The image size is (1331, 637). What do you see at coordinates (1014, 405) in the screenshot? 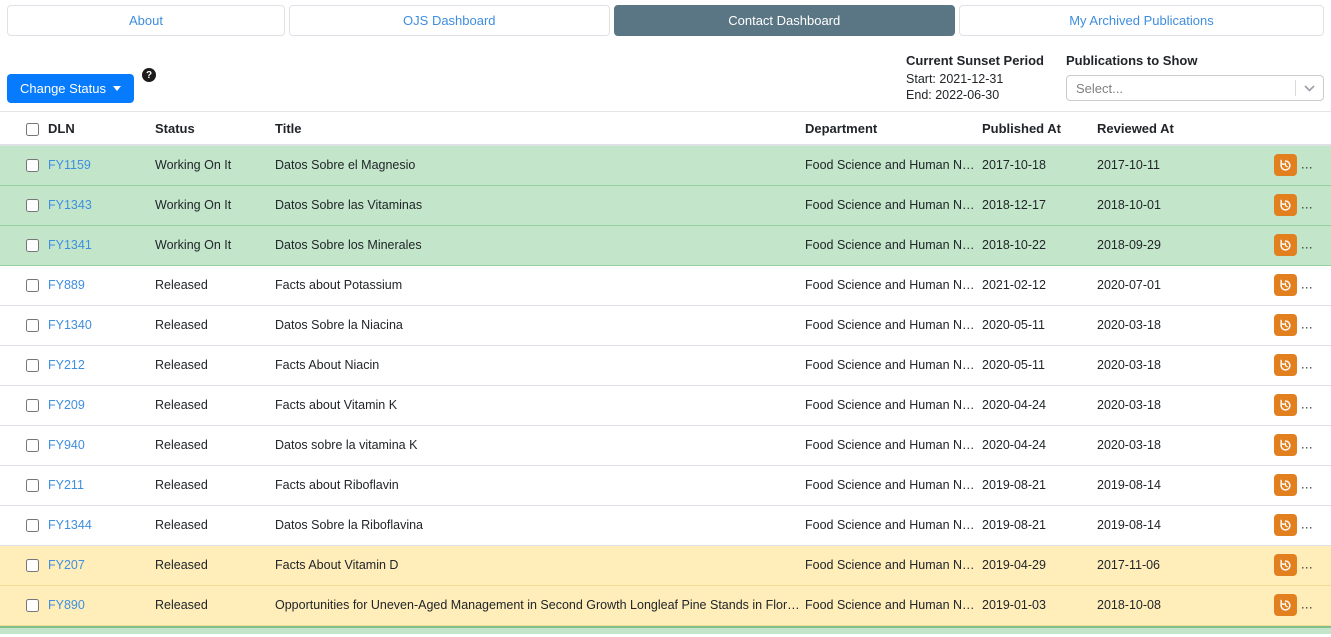
I see `published-cell: 2020-04-24` at bounding box center [1014, 405].